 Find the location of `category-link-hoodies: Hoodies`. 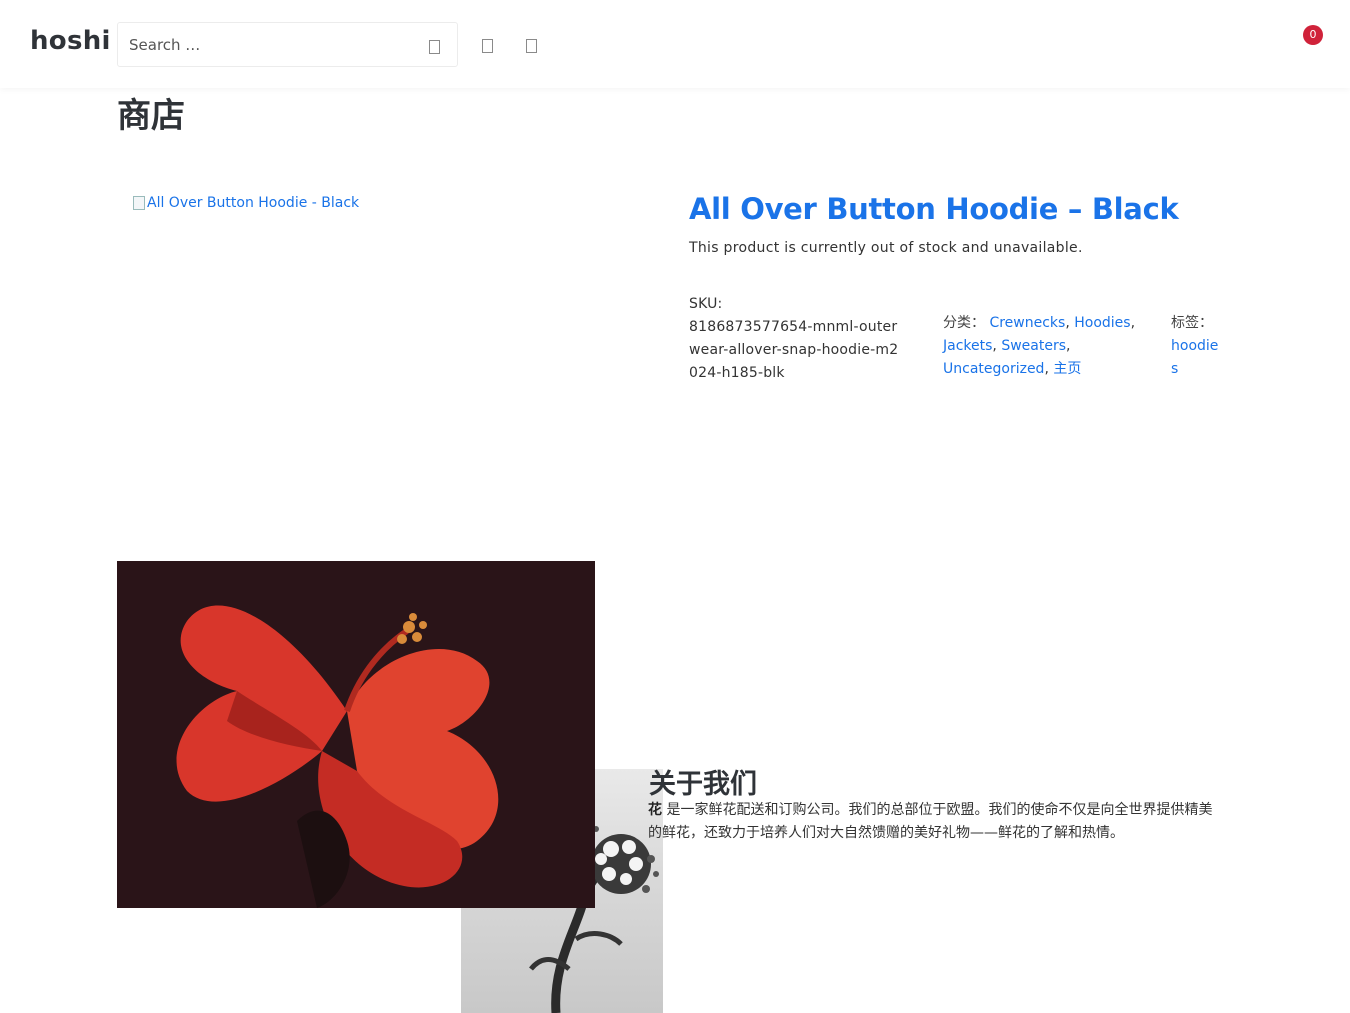

category-link-hoodies: Hoodies is located at coordinates (1102, 323).